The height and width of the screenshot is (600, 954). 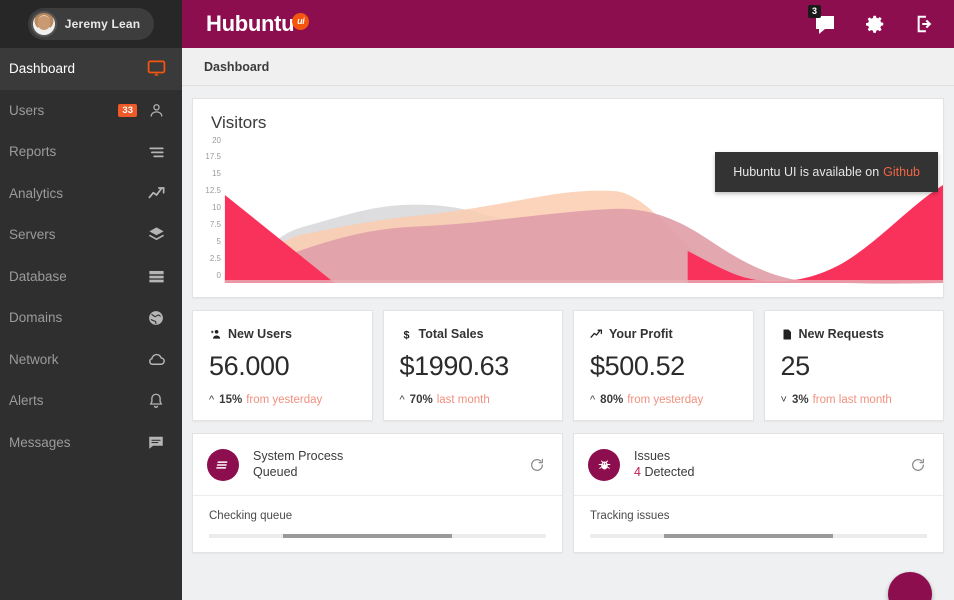 What do you see at coordinates (473, 334) in the screenshot?
I see `stat-header: $ Total Sales` at bounding box center [473, 334].